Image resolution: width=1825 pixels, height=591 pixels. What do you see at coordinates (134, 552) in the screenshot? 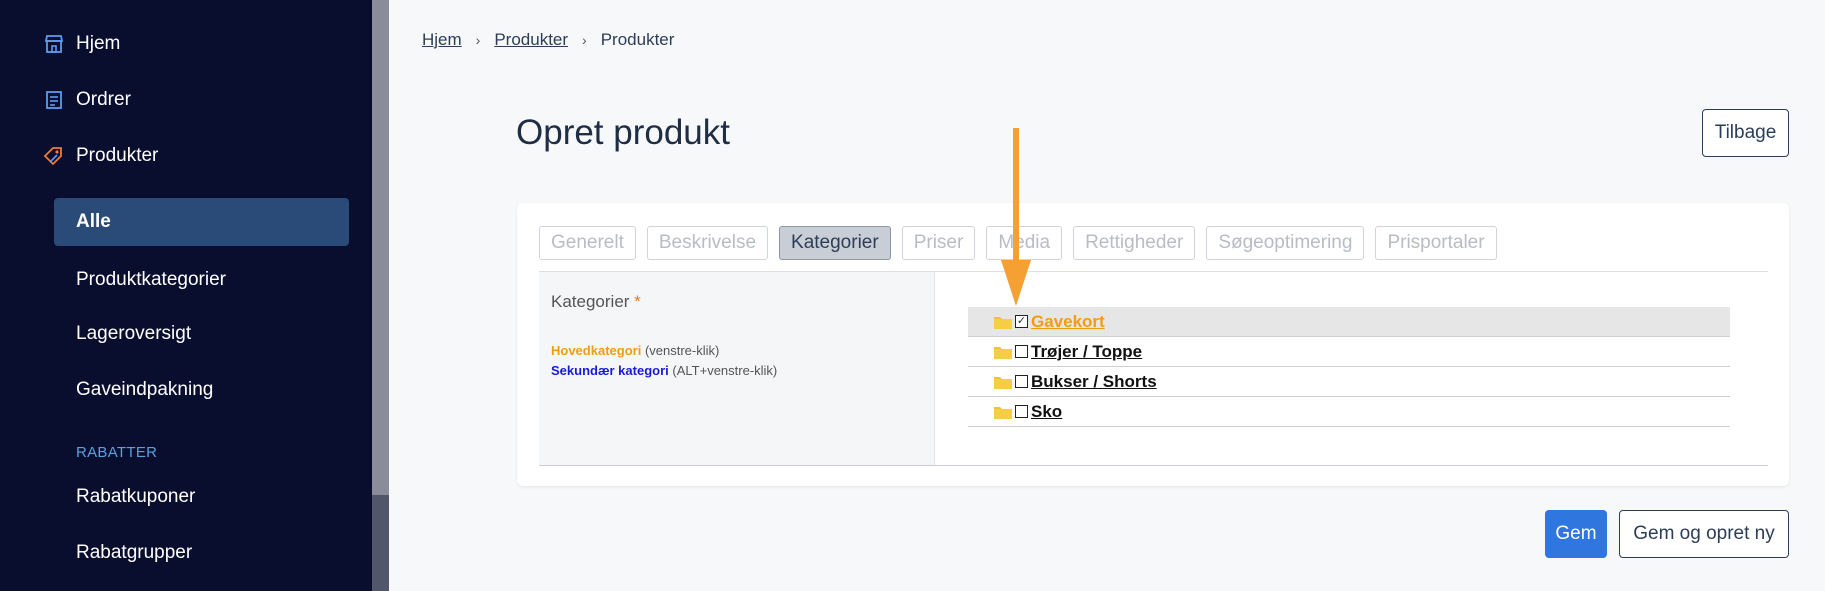
I see `nav-sub-label: Rabatgrupper` at bounding box center [134, 552].